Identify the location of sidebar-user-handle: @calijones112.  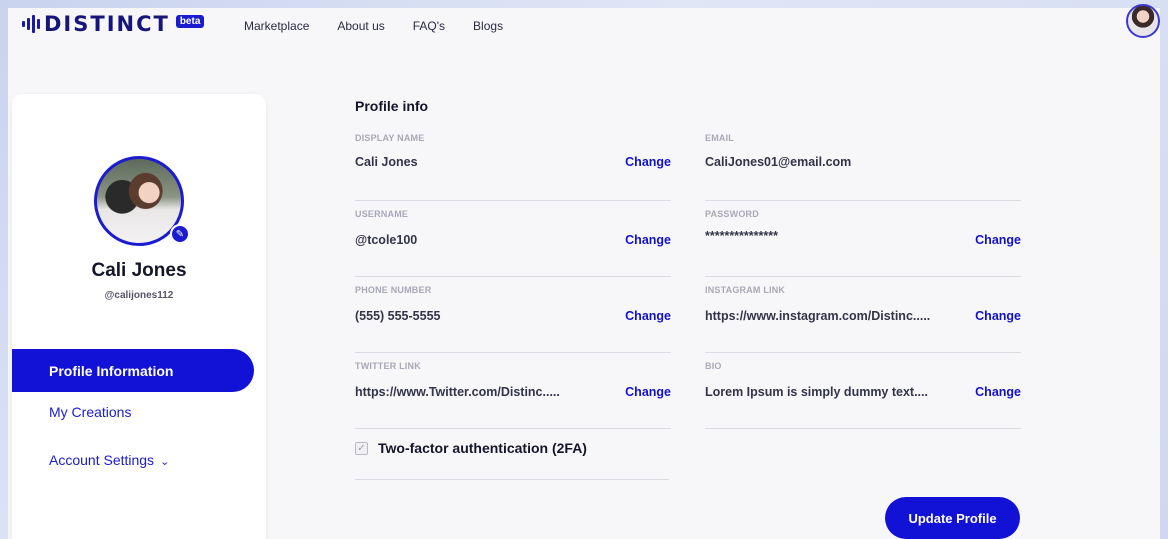
(139, 295).